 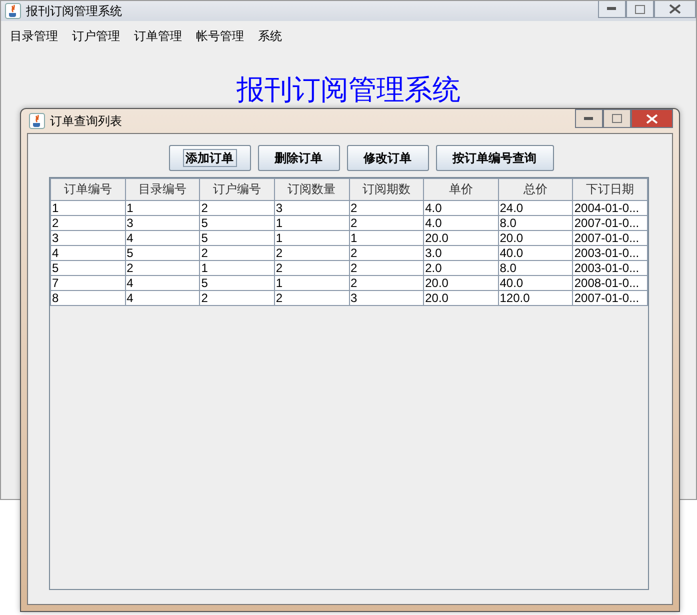 I want to click on action-button: 添加订单, so click(x=209, y=158).